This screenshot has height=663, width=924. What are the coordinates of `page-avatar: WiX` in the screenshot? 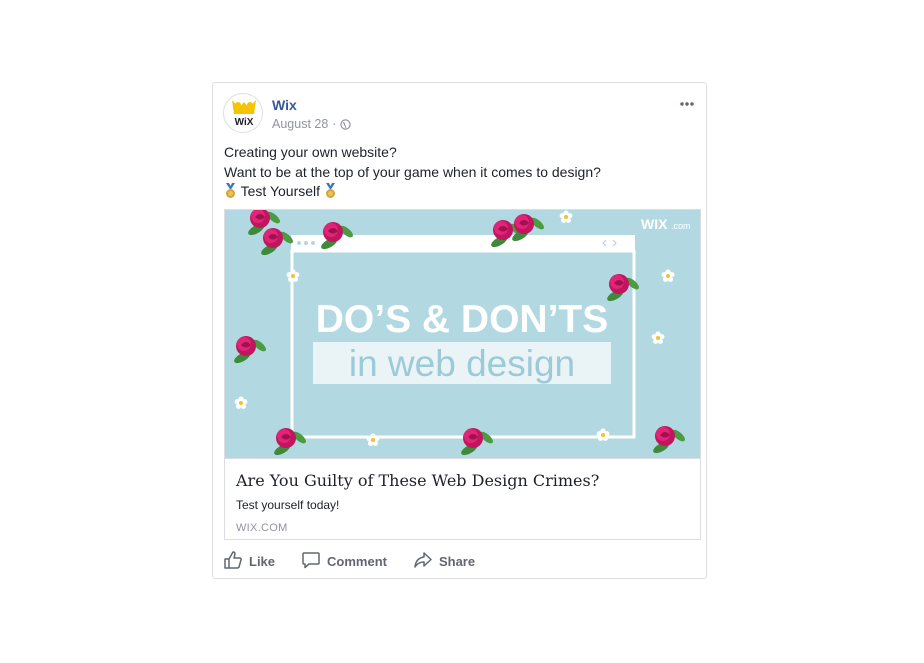 It's located at (243, 113).